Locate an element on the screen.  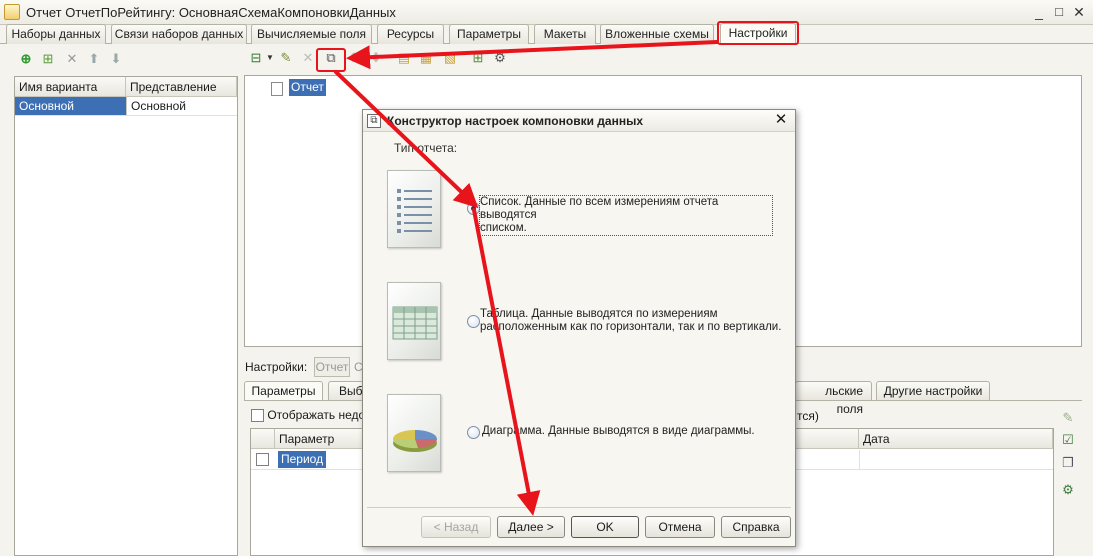
copy-add-icon: ⊞ is located at coordinates (48, 59).